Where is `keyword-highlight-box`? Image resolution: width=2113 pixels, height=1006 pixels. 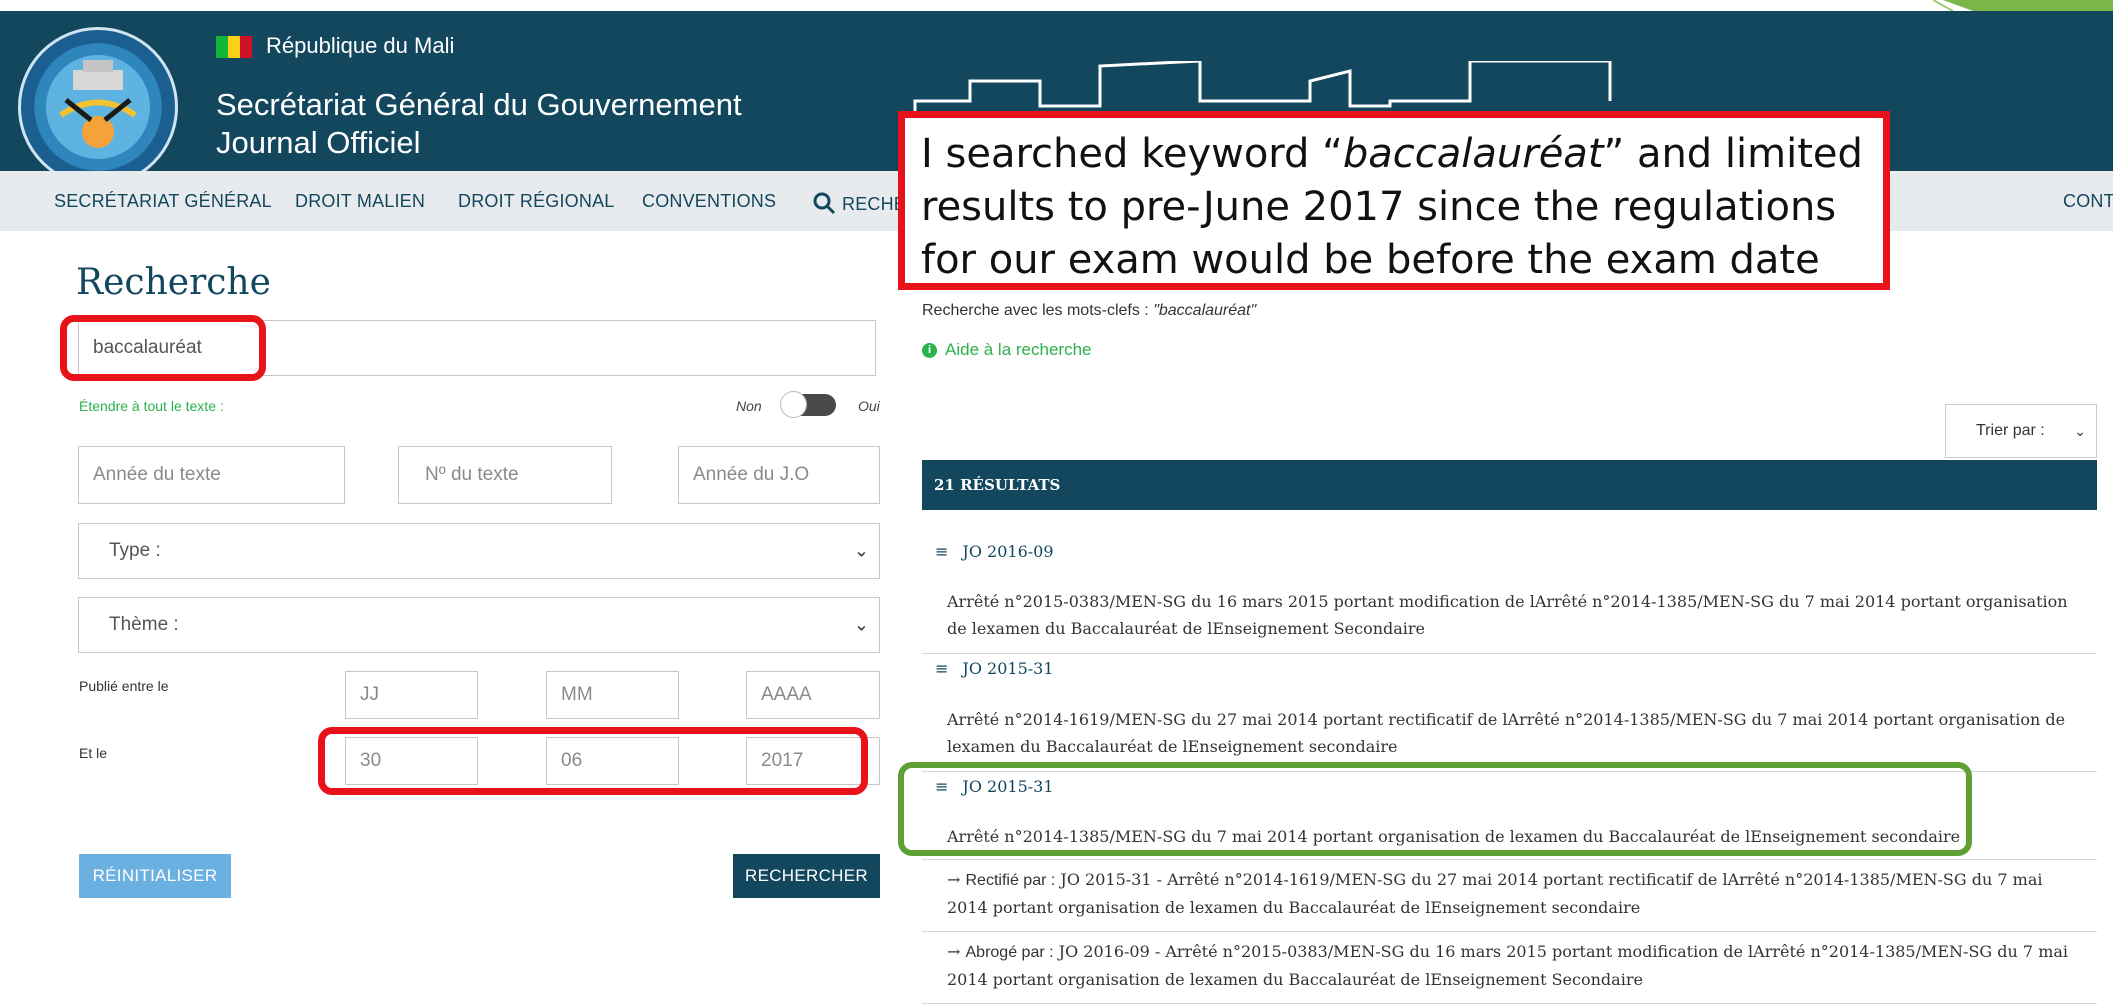
keyword-highlight-box is located at coordinates (163, 348).